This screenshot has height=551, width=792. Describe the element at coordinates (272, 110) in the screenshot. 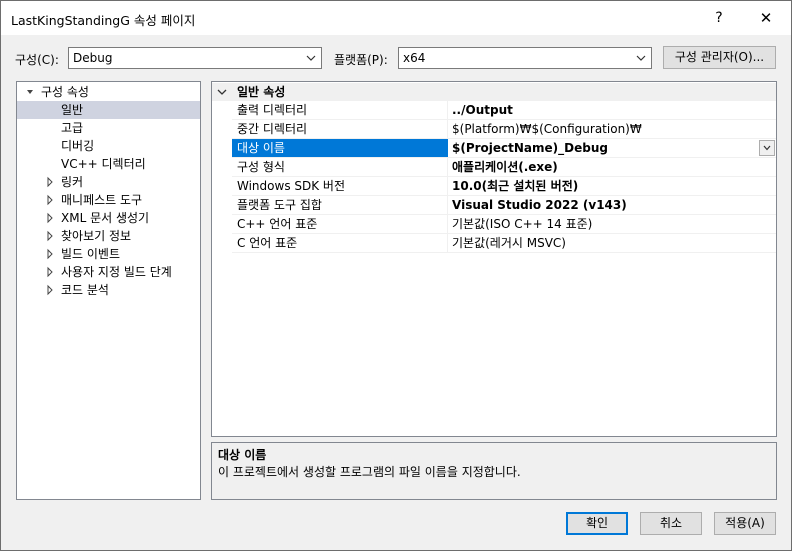

I see `property-name: 출력 디렉터리` at that location.